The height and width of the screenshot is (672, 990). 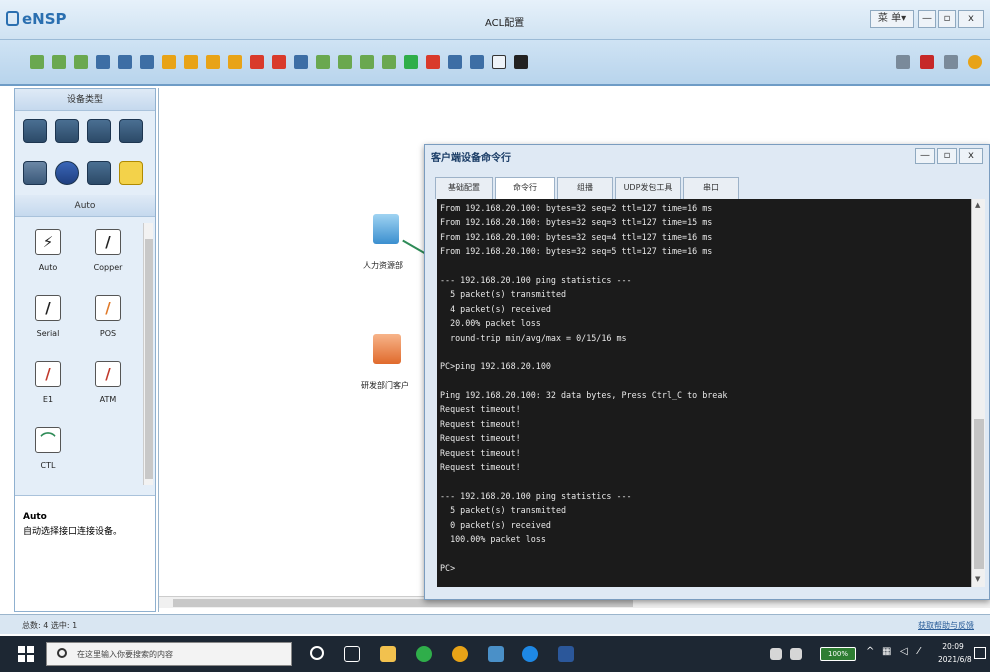 What do you see at coordinates (169, 62) in the screenshot?
I see `undo-icon` at bounding box center [169, 62].